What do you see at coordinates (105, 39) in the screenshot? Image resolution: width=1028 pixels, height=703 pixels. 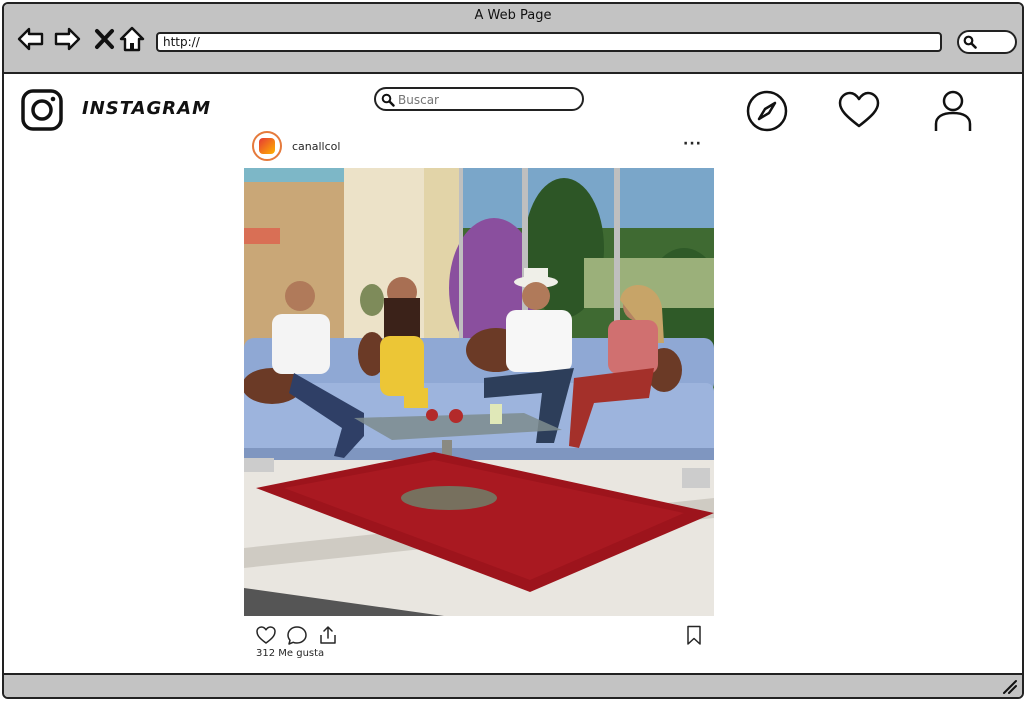 I see `stop-icon` at bounding box center [105, 39].